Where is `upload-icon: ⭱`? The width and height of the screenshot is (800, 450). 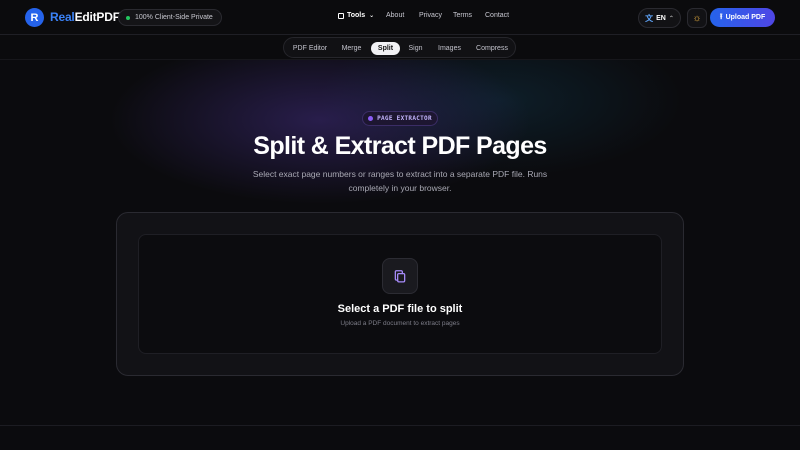 upload-icon: ⭱ is located at coordinates (721, 16).